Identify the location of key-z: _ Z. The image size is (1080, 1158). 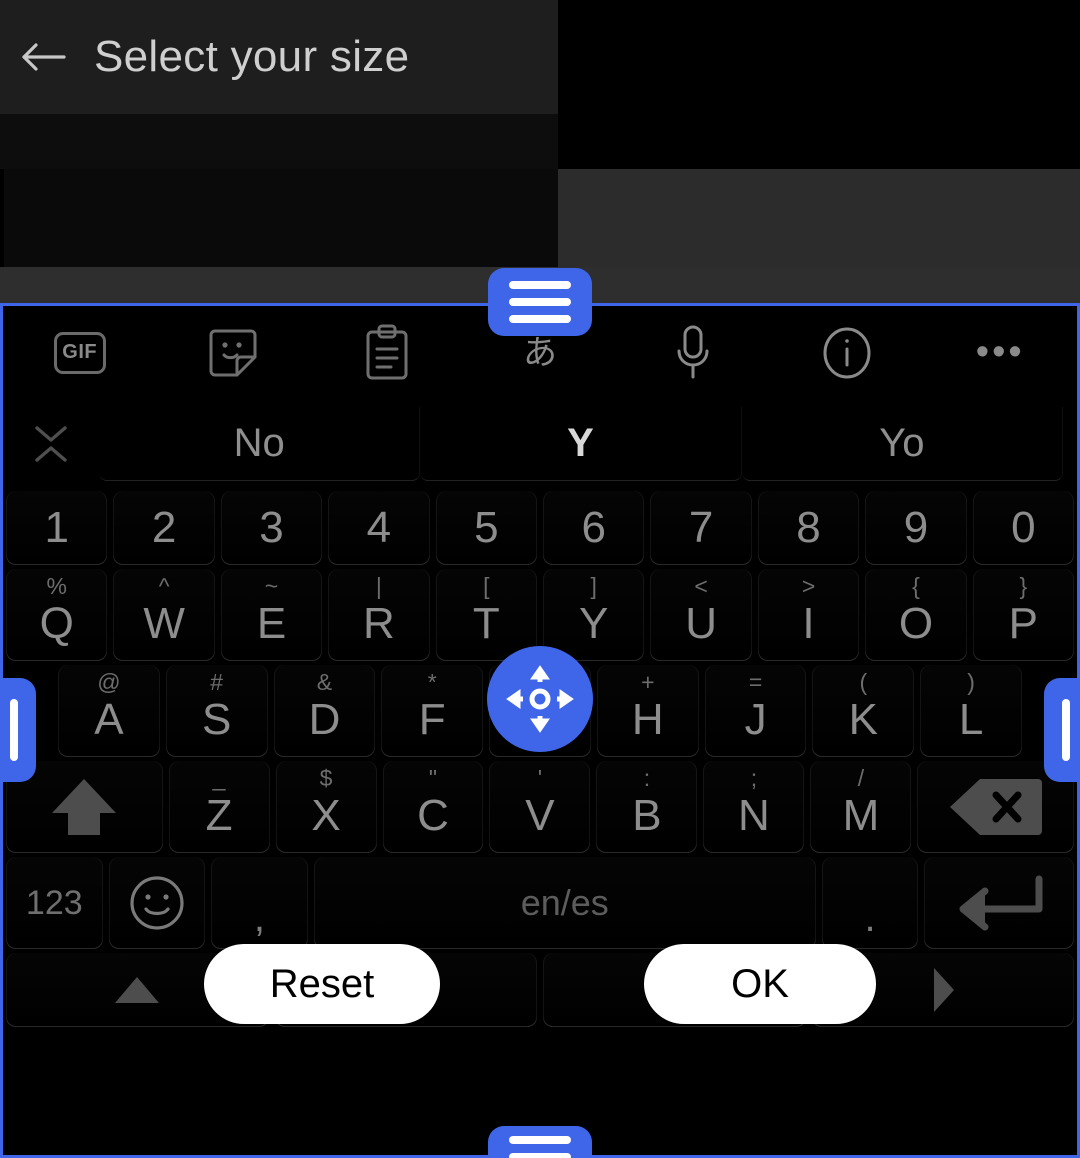
(219, 807).